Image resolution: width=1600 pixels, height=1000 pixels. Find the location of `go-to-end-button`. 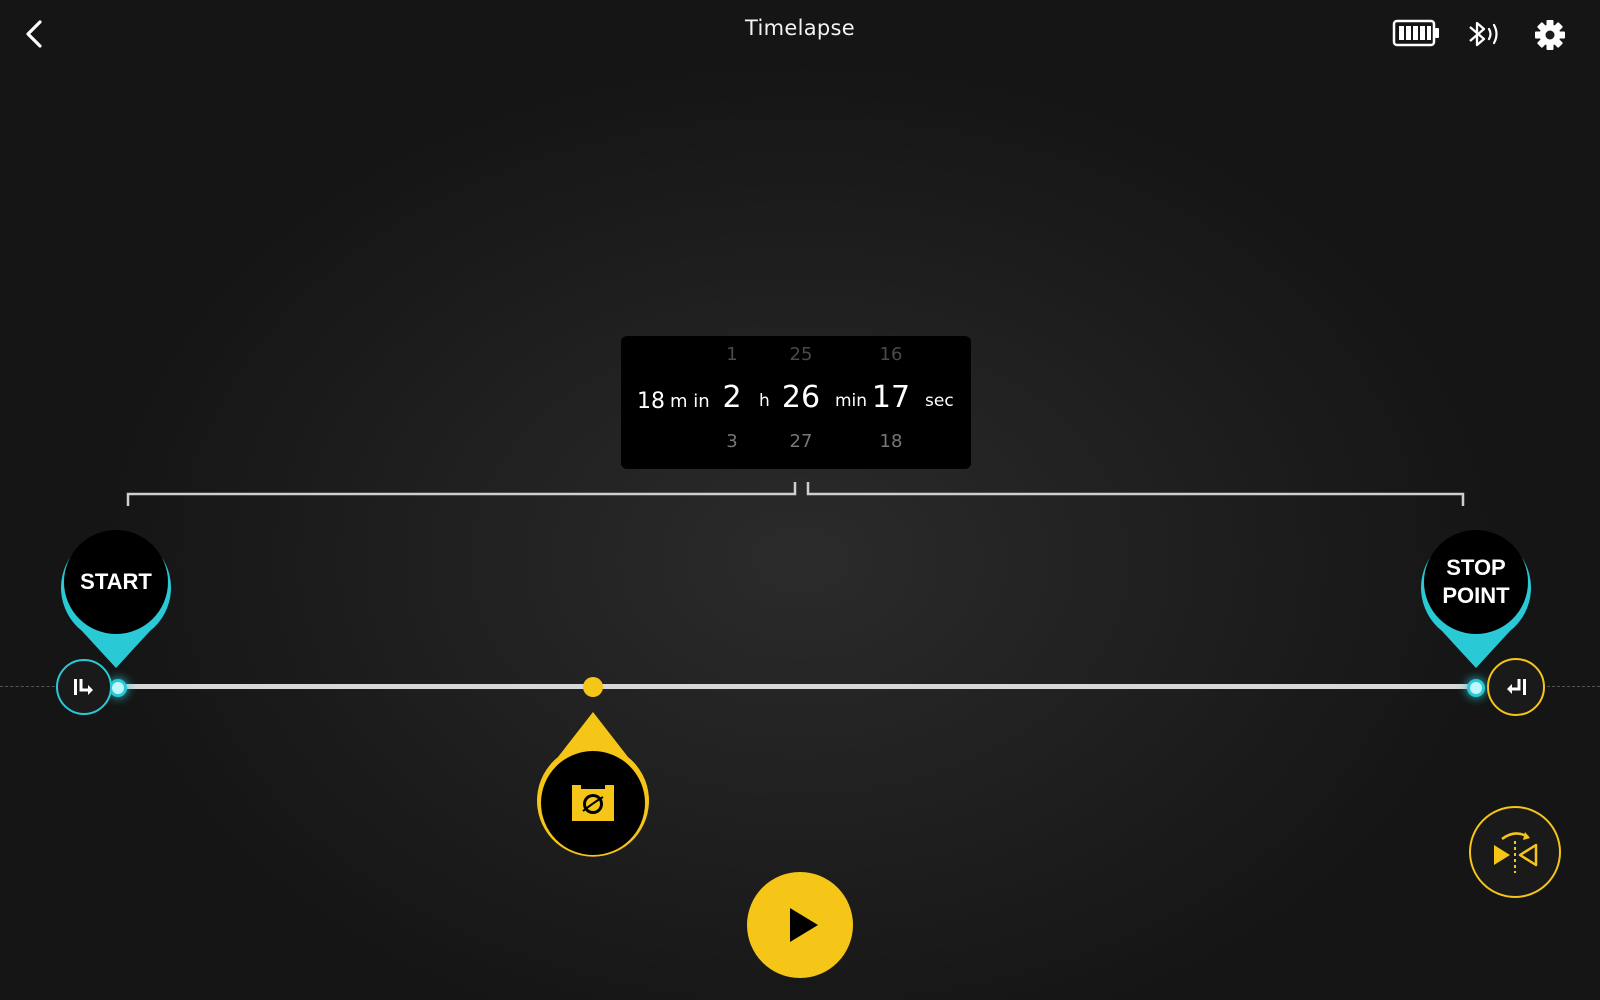

go-to-end-button is located at coordinates (1516, 687).